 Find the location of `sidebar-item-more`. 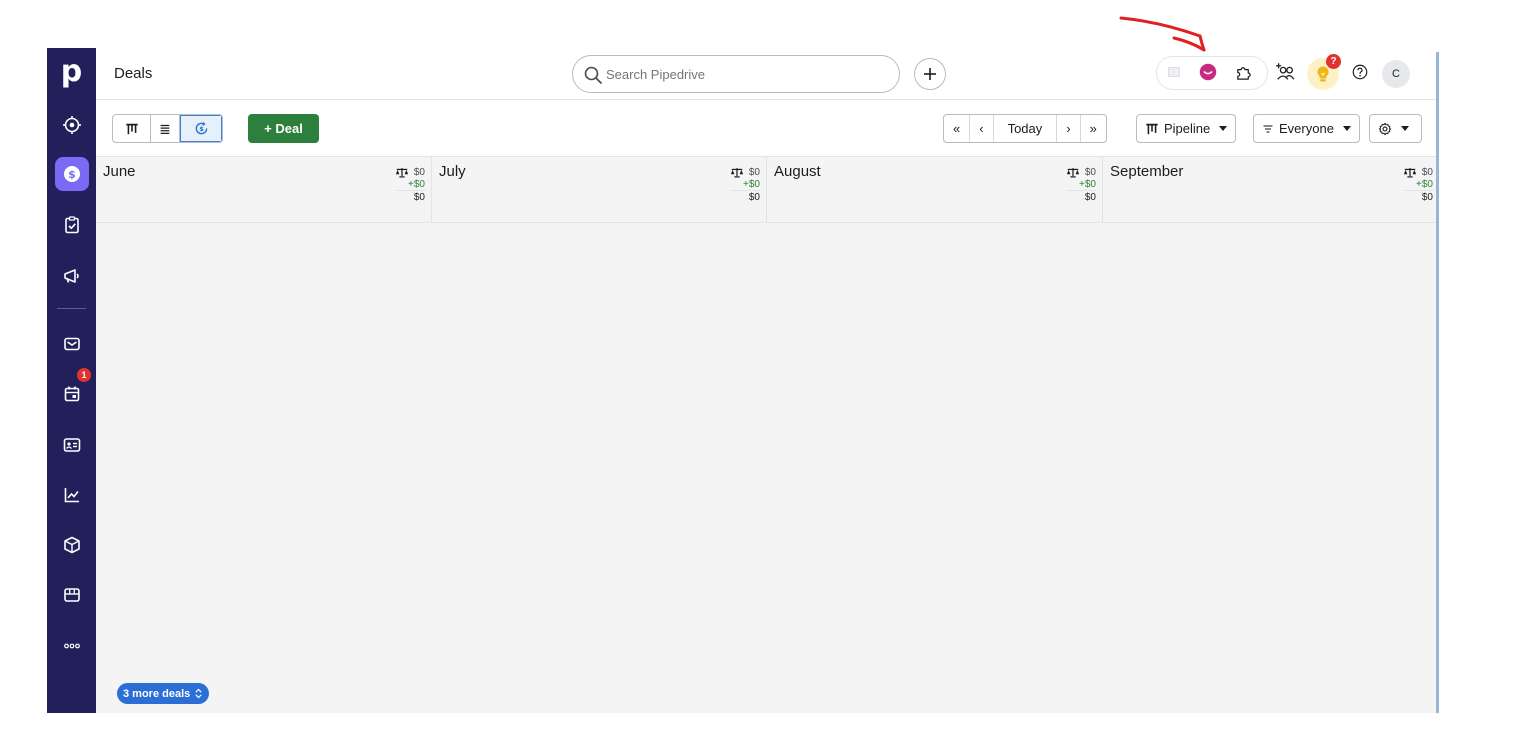

sidebar-item-more is located at coordinates (71, 646).